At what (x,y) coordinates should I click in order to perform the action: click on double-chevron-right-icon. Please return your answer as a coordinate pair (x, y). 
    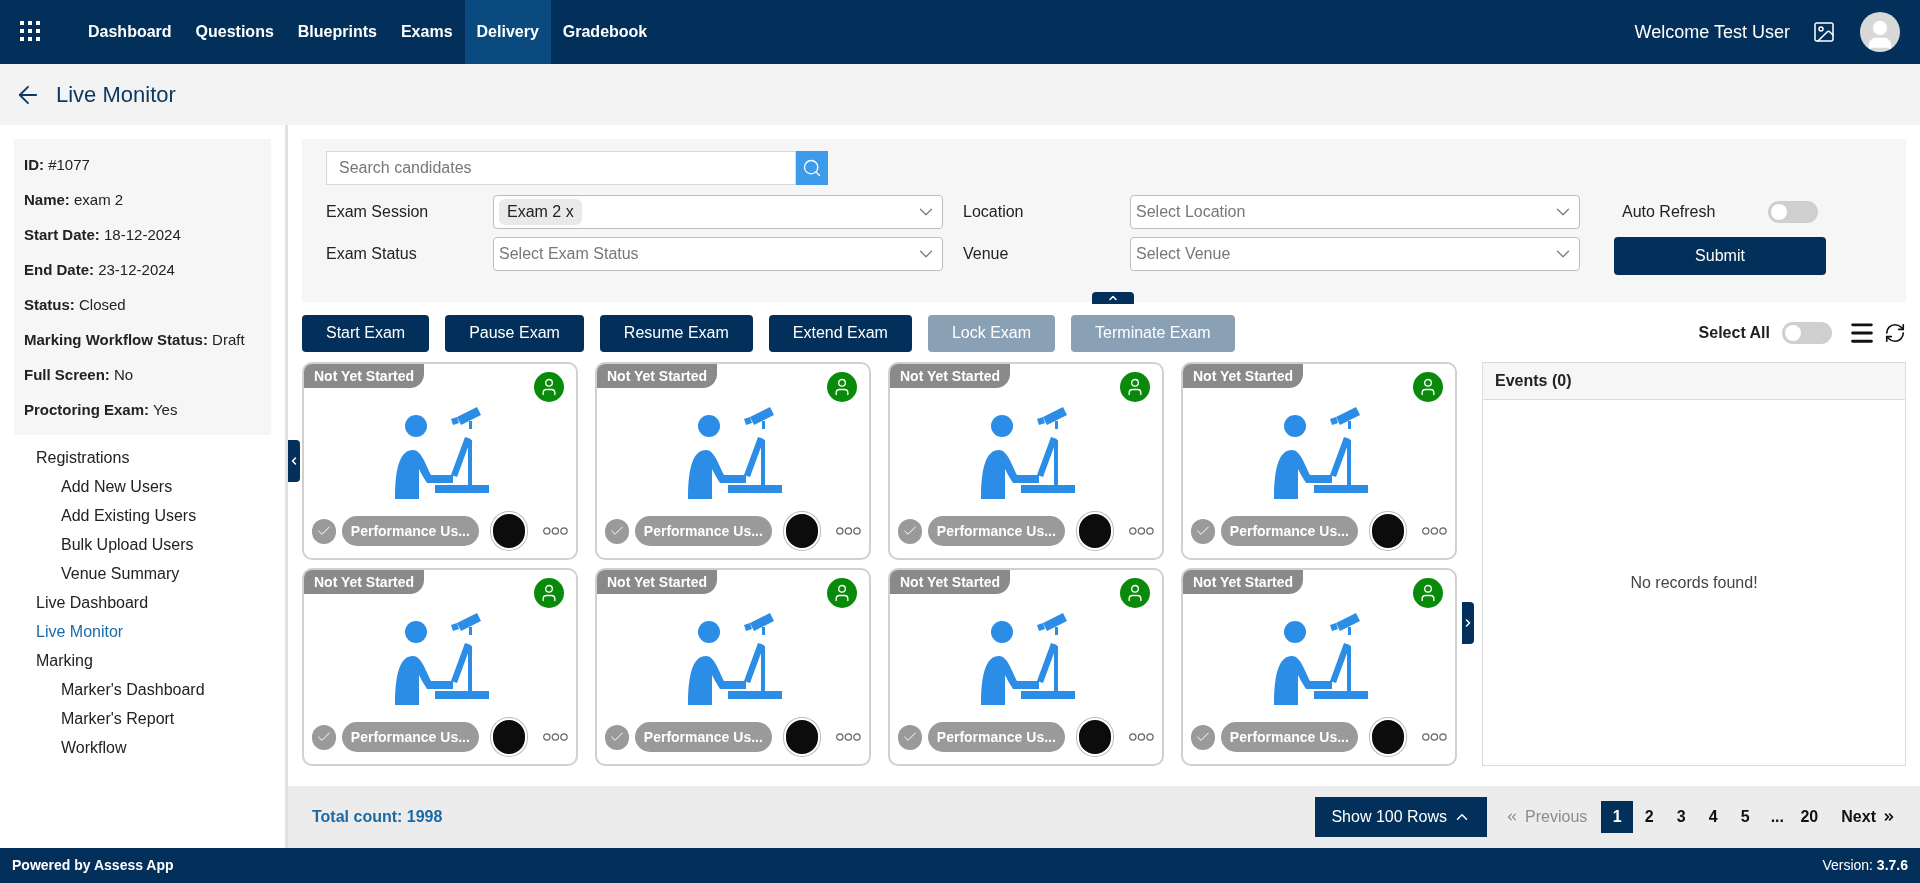
    Looking at the image, I should click on (1889, 817).